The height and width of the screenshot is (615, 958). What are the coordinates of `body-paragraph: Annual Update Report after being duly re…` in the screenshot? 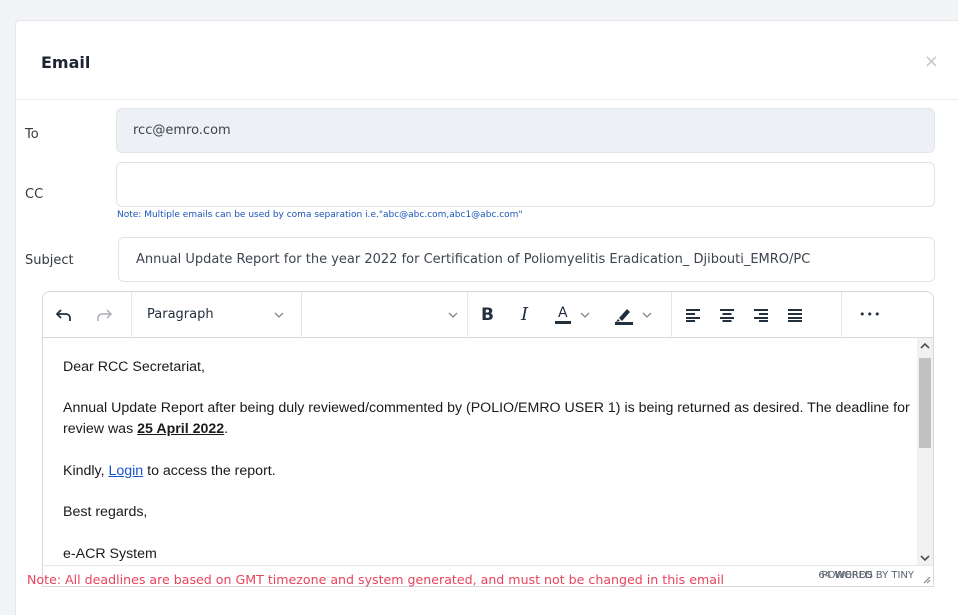 It's located at (487, 419).